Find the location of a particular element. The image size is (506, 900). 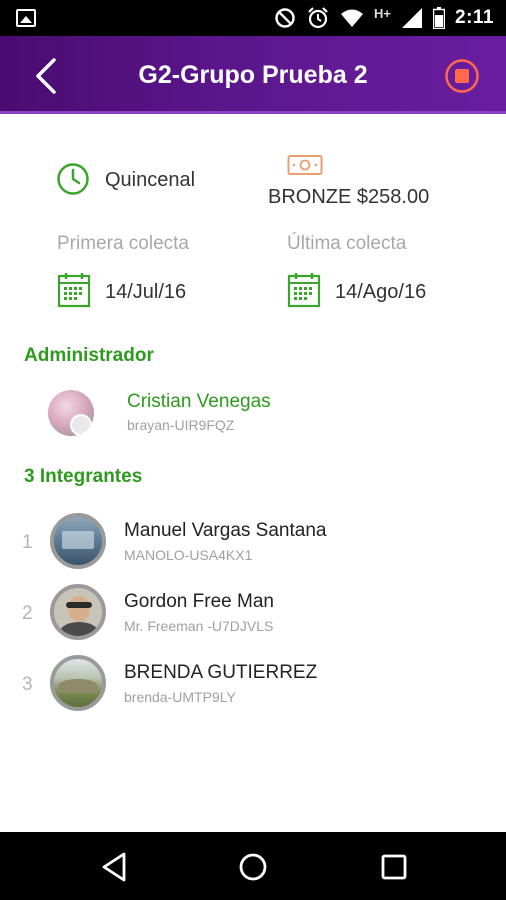

frequency-value: Quincenal is located at coordinates (150, 180).